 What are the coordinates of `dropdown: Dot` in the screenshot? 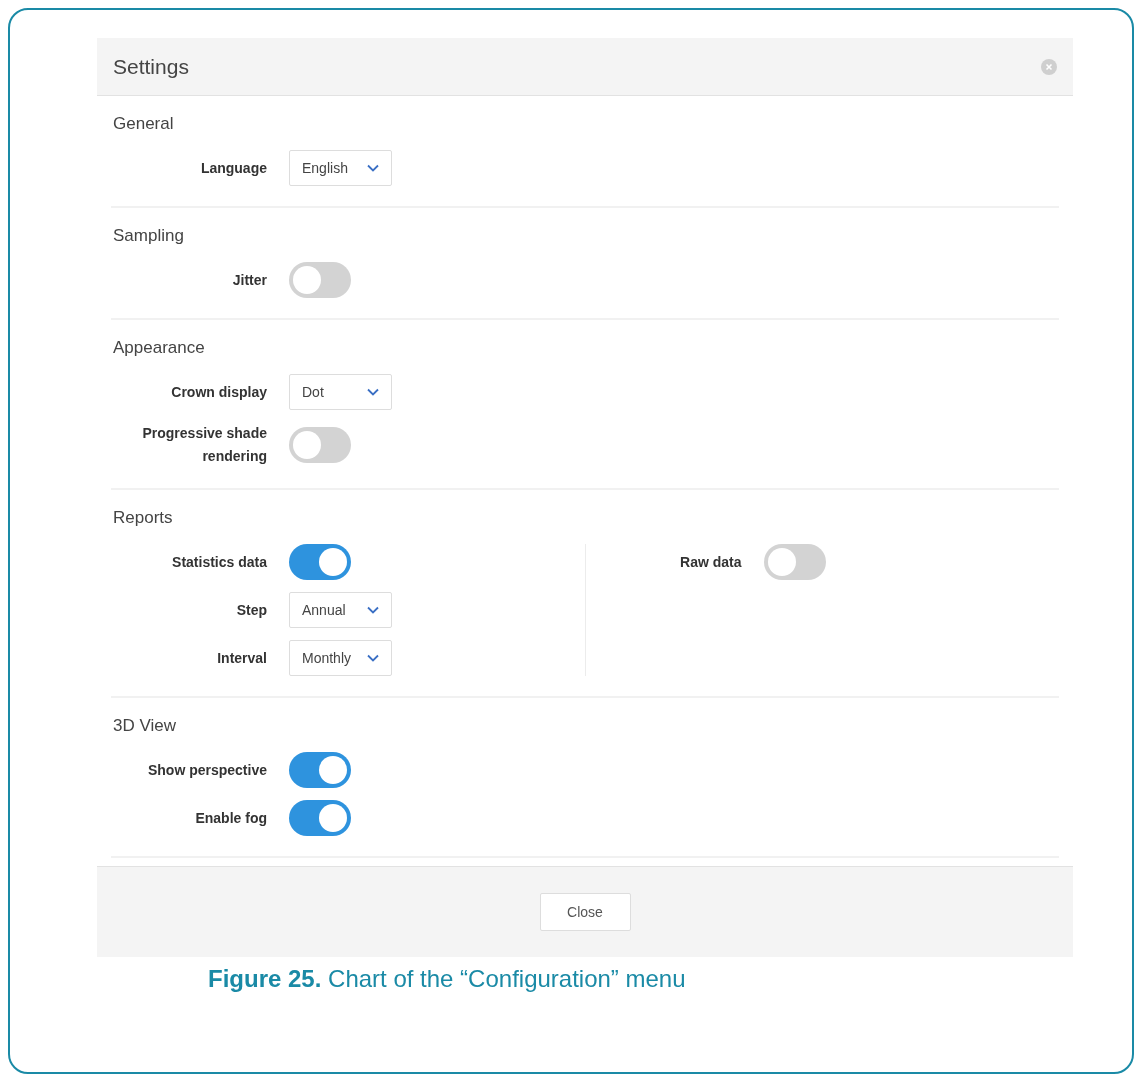 It's located at (340, 392).